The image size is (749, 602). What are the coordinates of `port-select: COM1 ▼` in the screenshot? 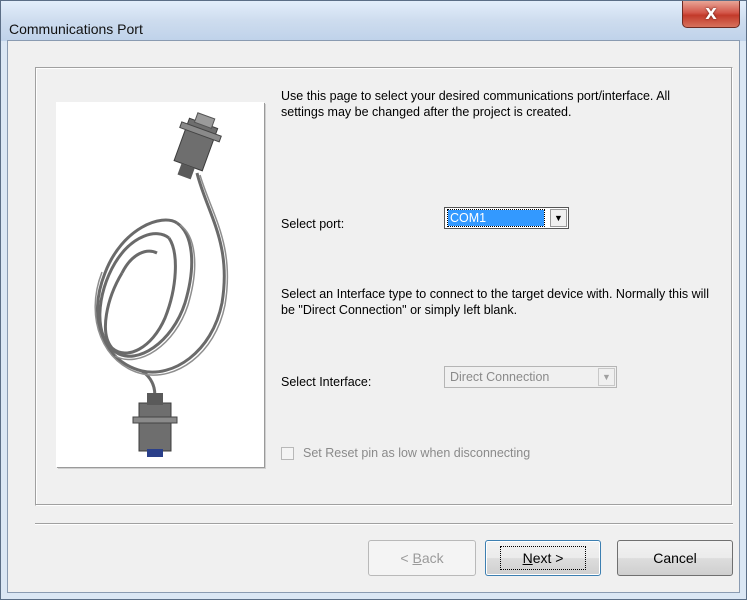 It's located at (506, 218).